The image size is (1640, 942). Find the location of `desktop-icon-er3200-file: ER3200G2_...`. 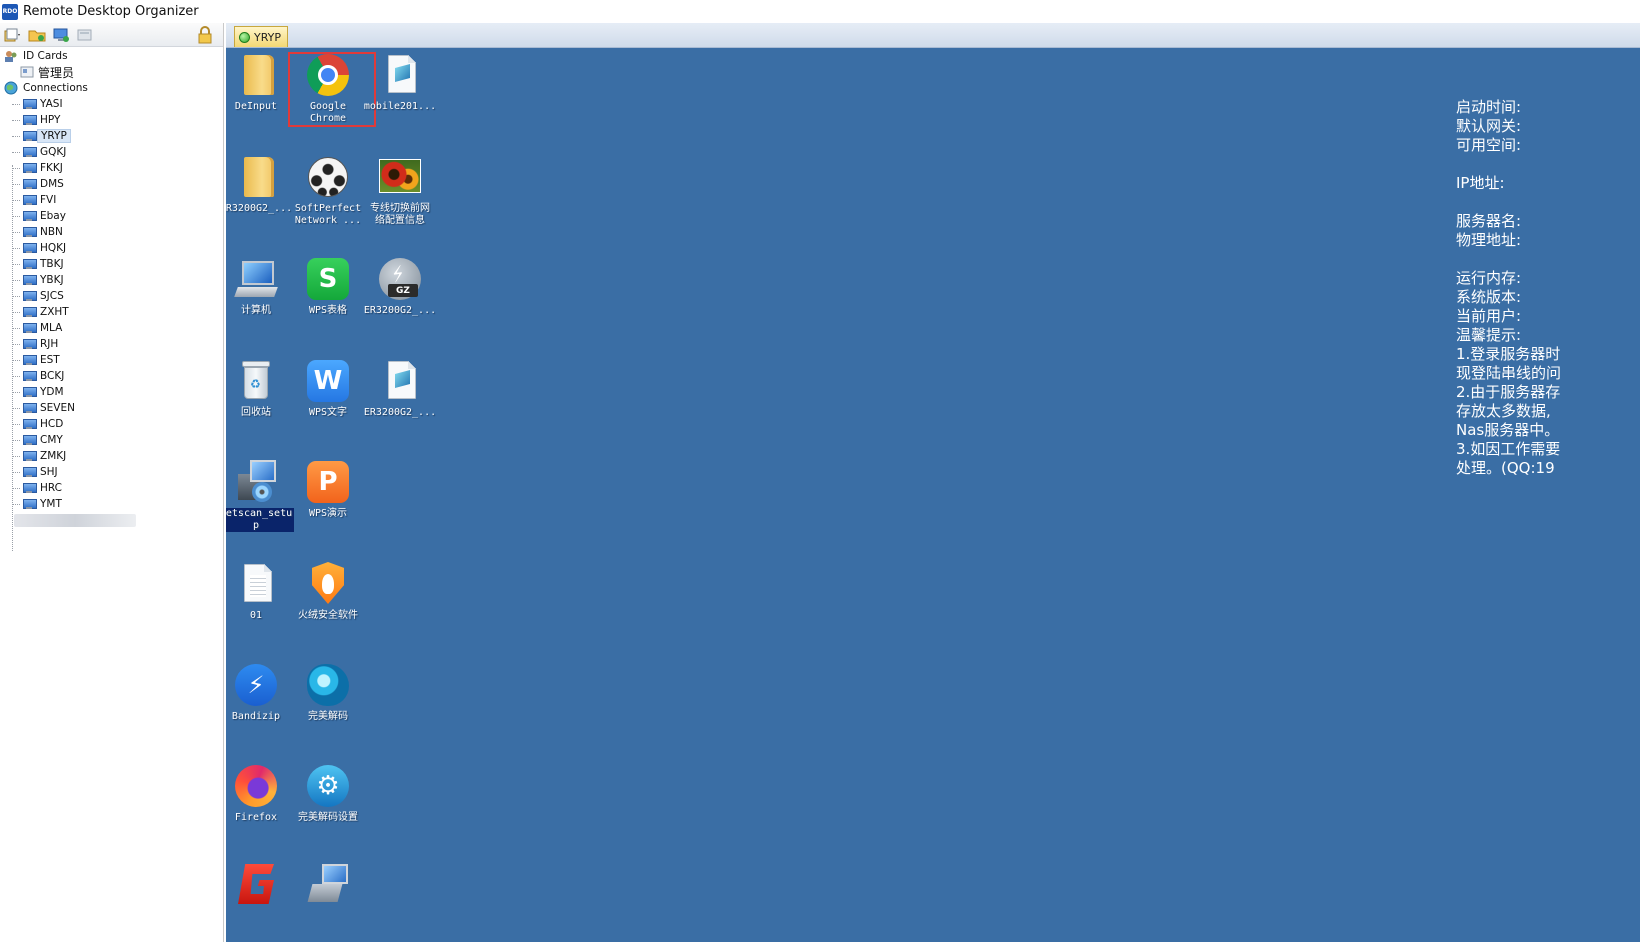

desktop-icon-er3200-file: ER3200G2_... is located at coordinates (400, 388).